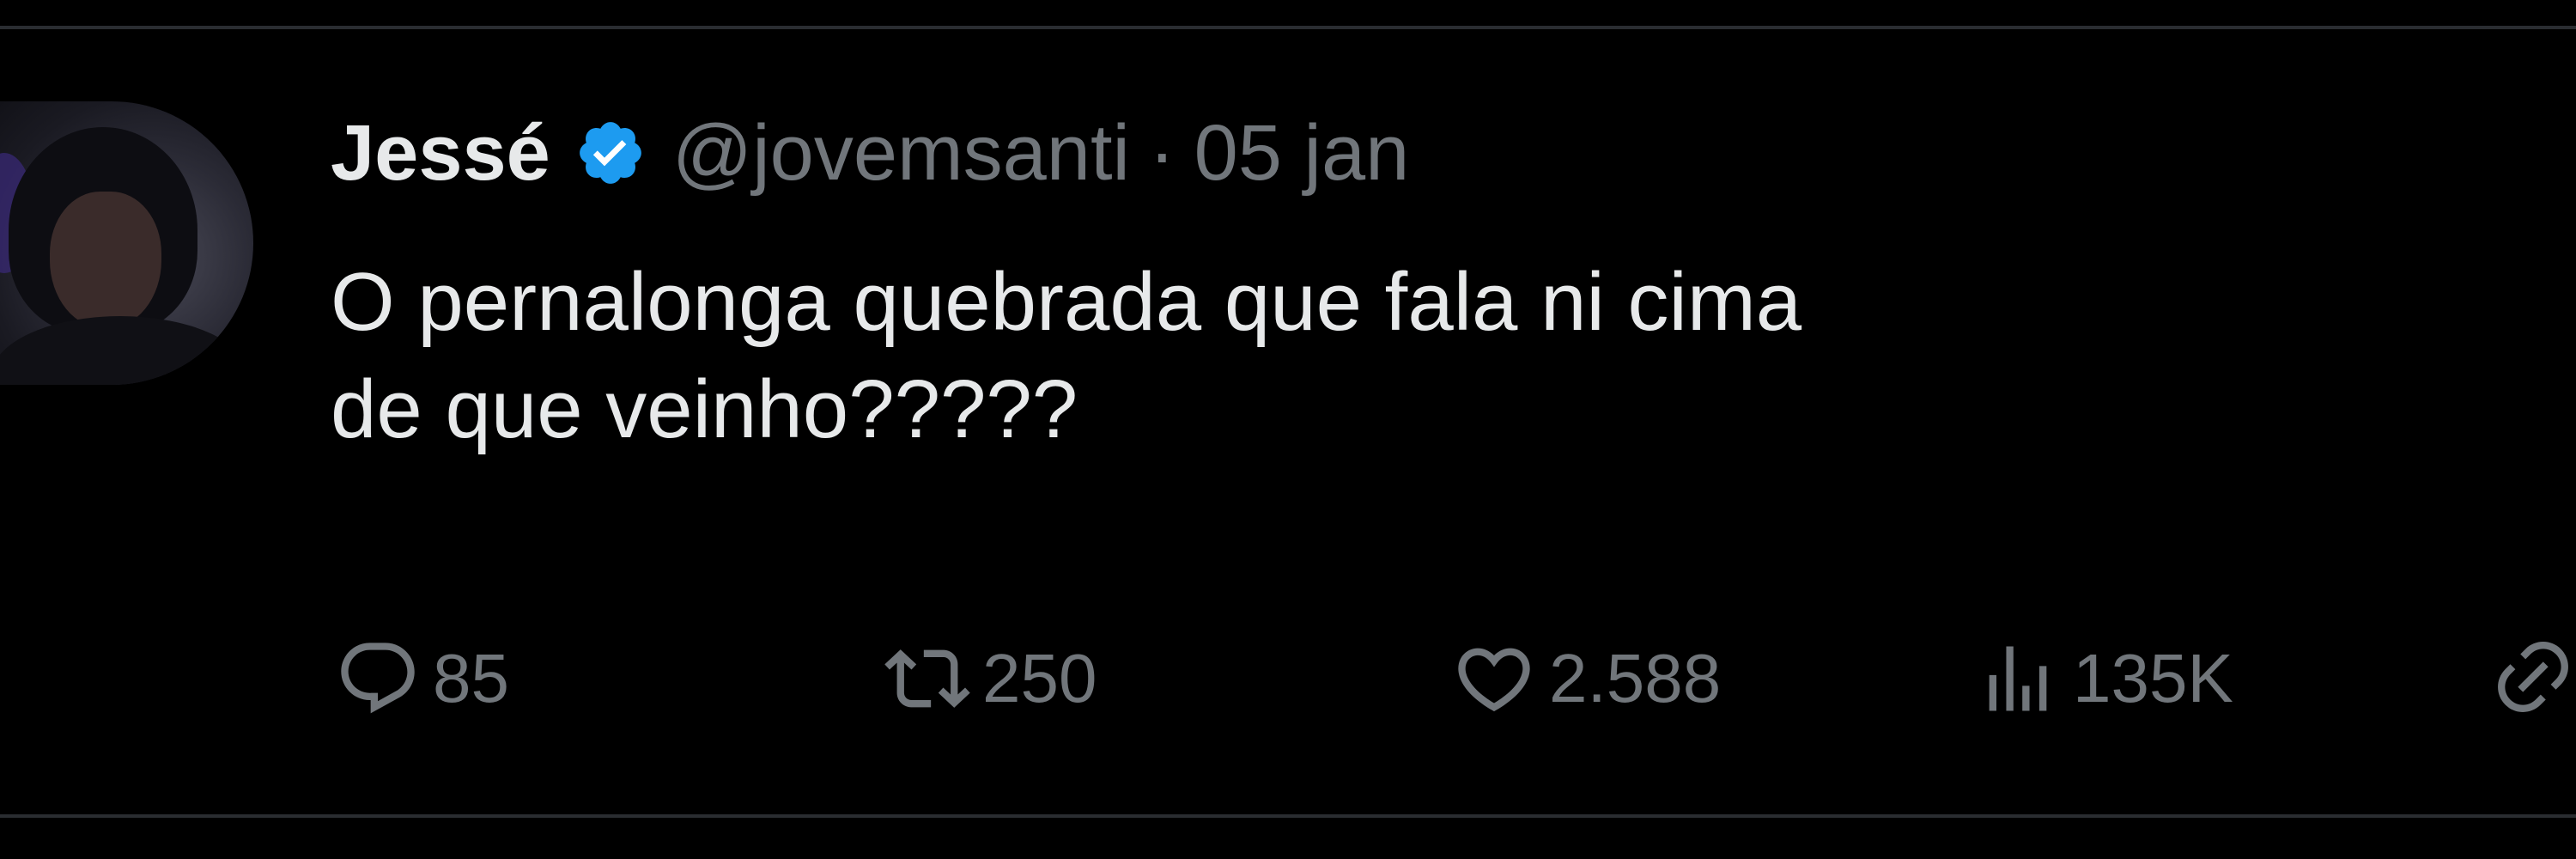  What do you see at coordinates (1494, 680) in the screenshot?
I see `heart-icon` at bounding box center [1494, 680].